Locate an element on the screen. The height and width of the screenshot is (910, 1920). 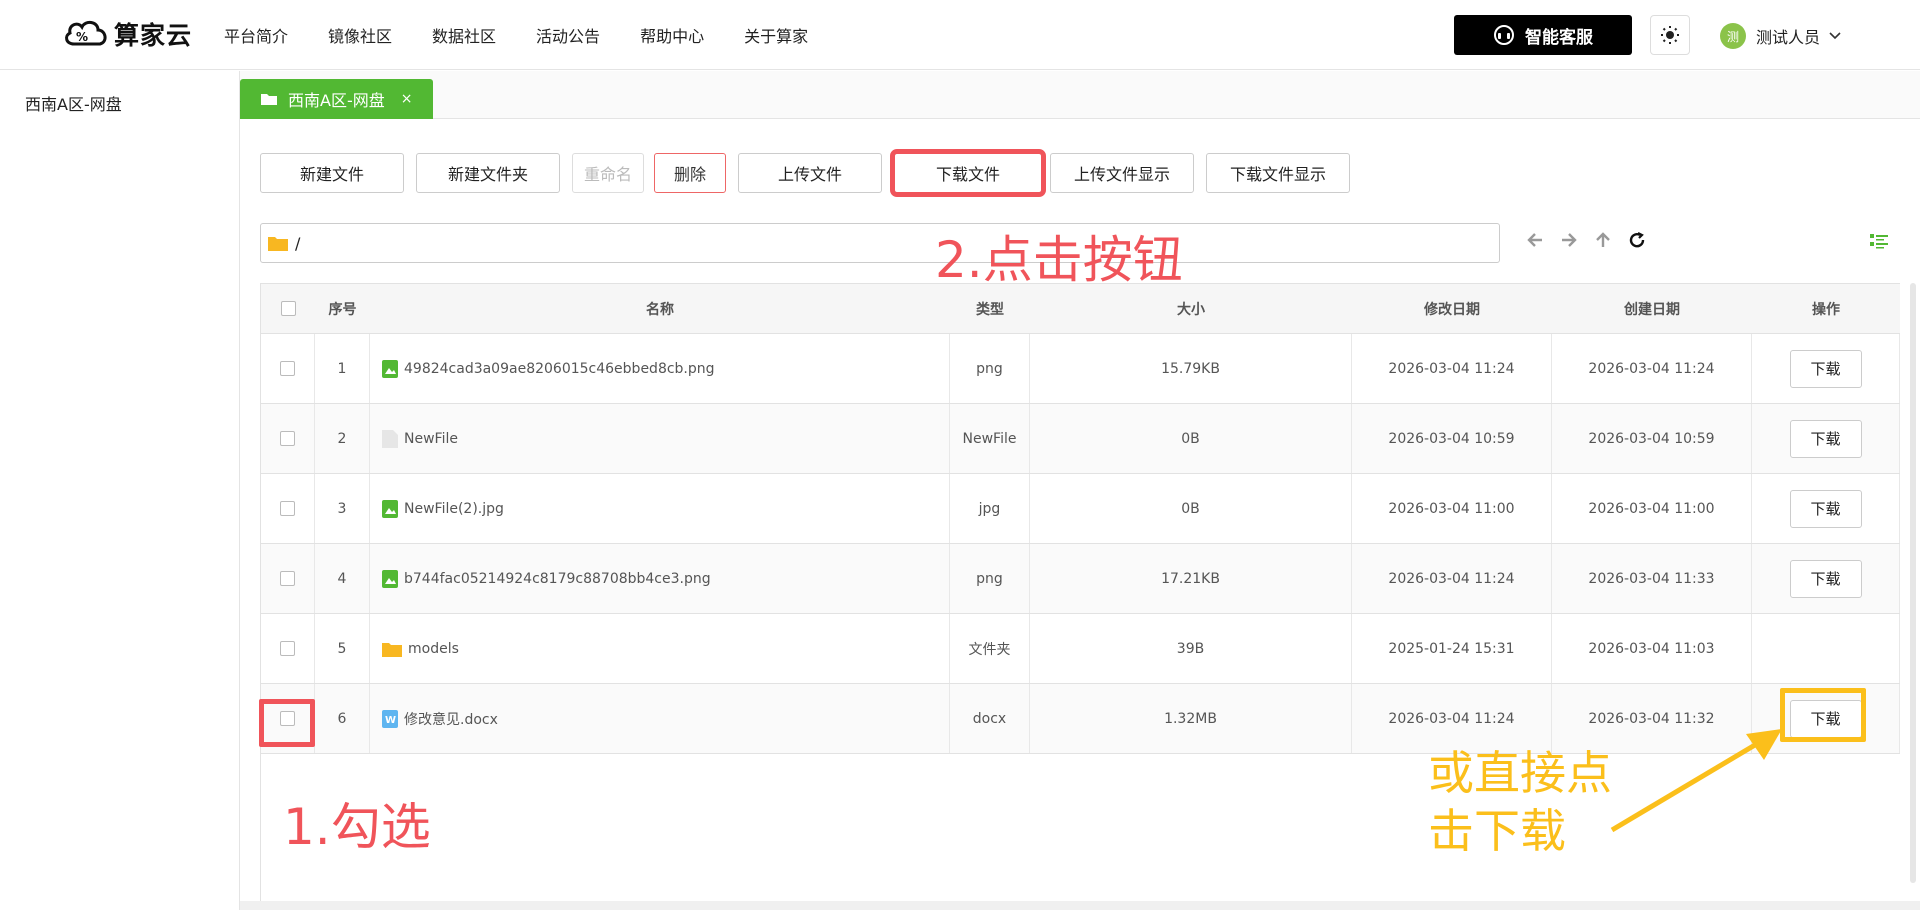
row-name-cell: 49824cad3a09ae8206015c46ebbed8cb.png is located at coordinates (660, 368).